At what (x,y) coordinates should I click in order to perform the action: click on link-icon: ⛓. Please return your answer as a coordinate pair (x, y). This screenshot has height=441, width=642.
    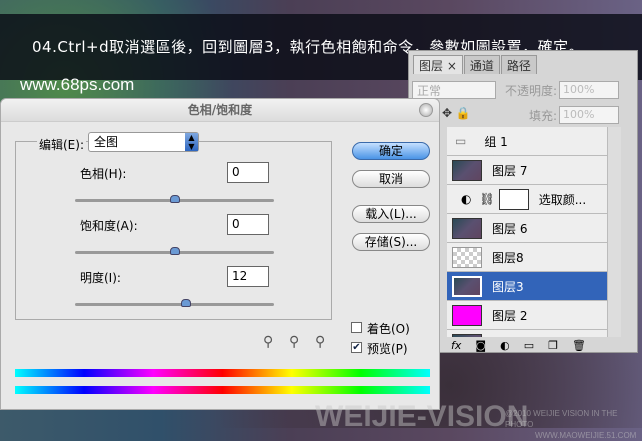
    Looking at the image, I should click on (487, 199).